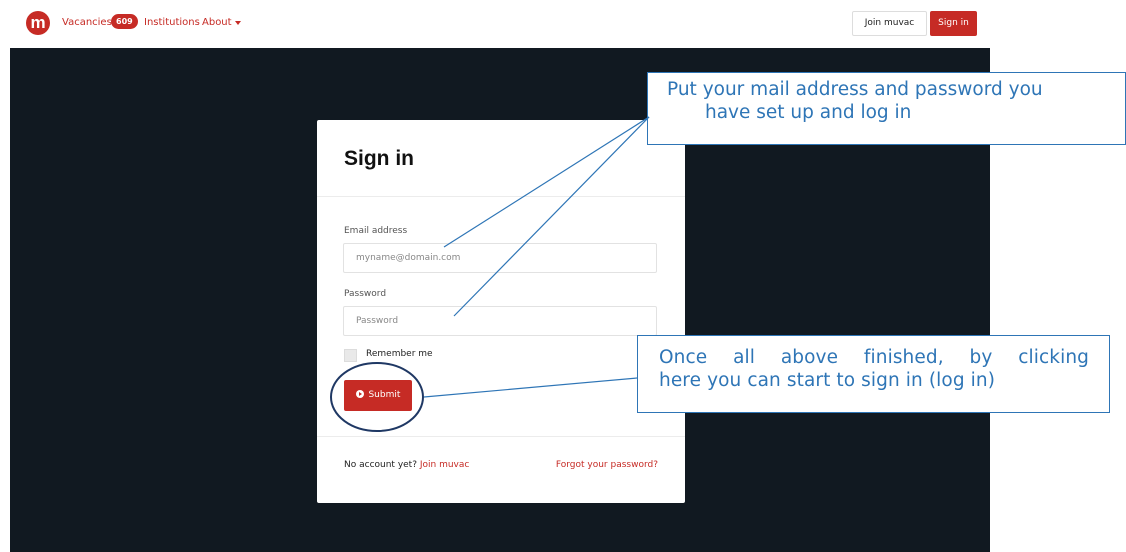 This screenshot has width=1126, height=552. I want to click on email-label: Email address, so click(376, 231).